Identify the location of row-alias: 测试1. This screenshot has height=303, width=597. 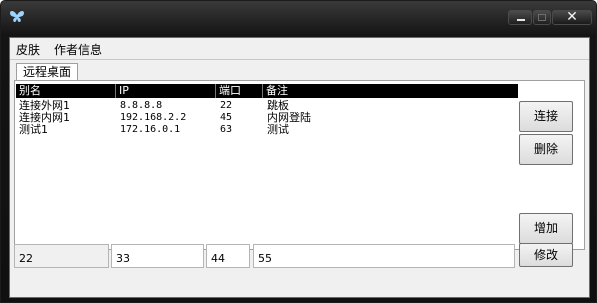
(33, 129).